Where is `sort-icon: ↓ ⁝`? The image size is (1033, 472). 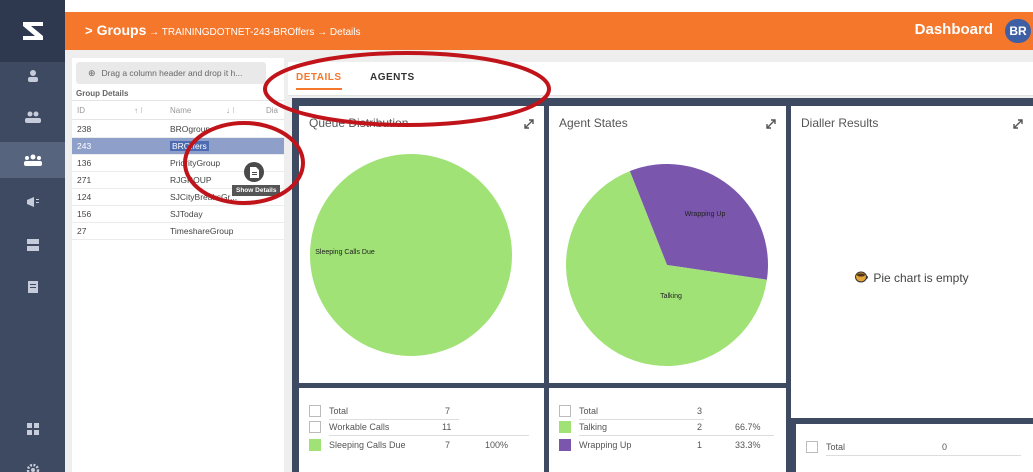
sort-icon: ↓ ⁝ is located at coordinates (230, 110).